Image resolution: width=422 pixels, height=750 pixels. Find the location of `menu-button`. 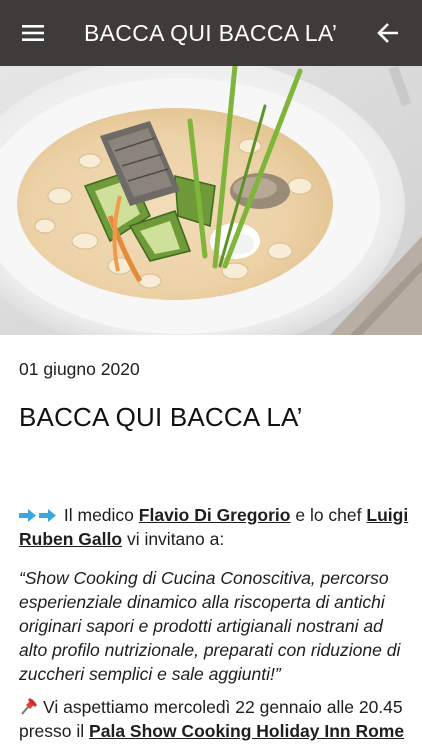

menu-button is located at coordinates (33, 33).